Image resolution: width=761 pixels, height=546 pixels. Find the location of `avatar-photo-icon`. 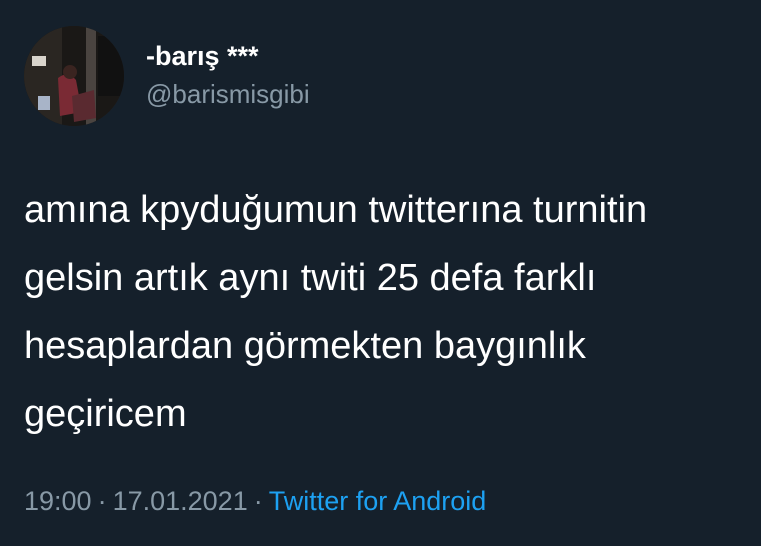

avatar-photo-icon is located at coordinates (74, 76).